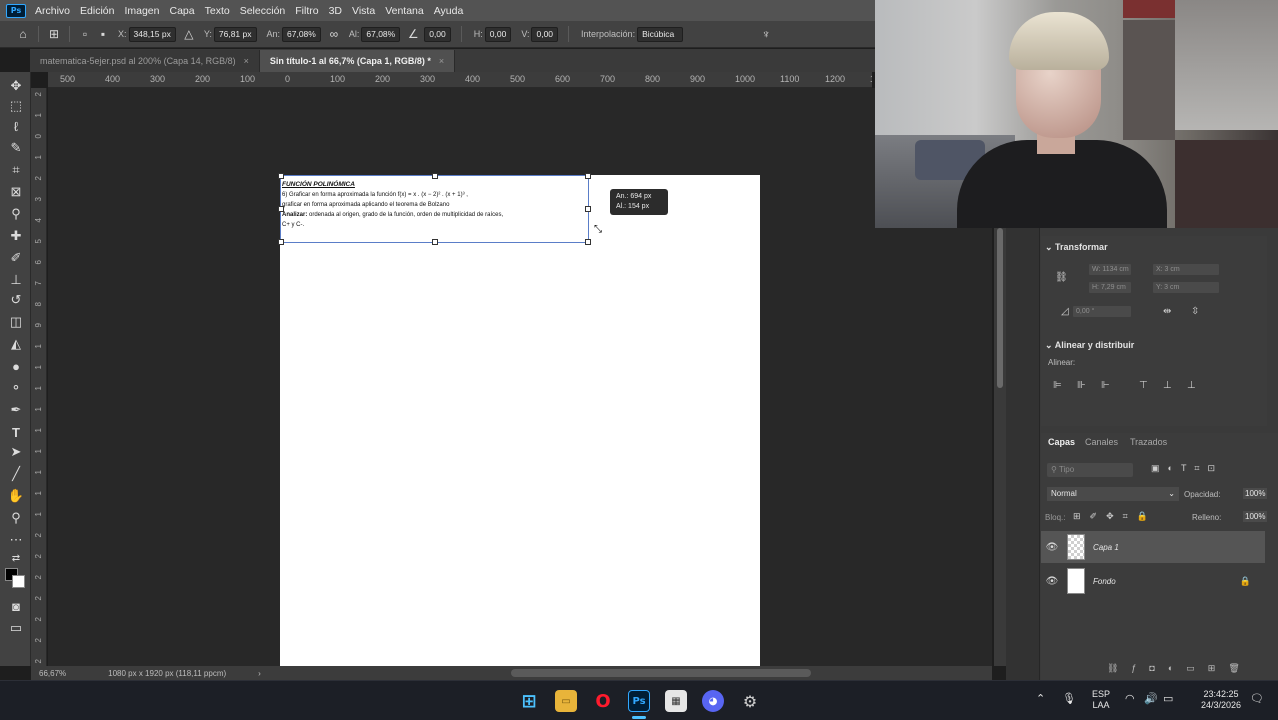 Image resolution: width=1278 pixels, height=720 pixels. Describe the element at coordinates (182, 11) in the screenshot. I see `menu-capa: Capa` at that location.